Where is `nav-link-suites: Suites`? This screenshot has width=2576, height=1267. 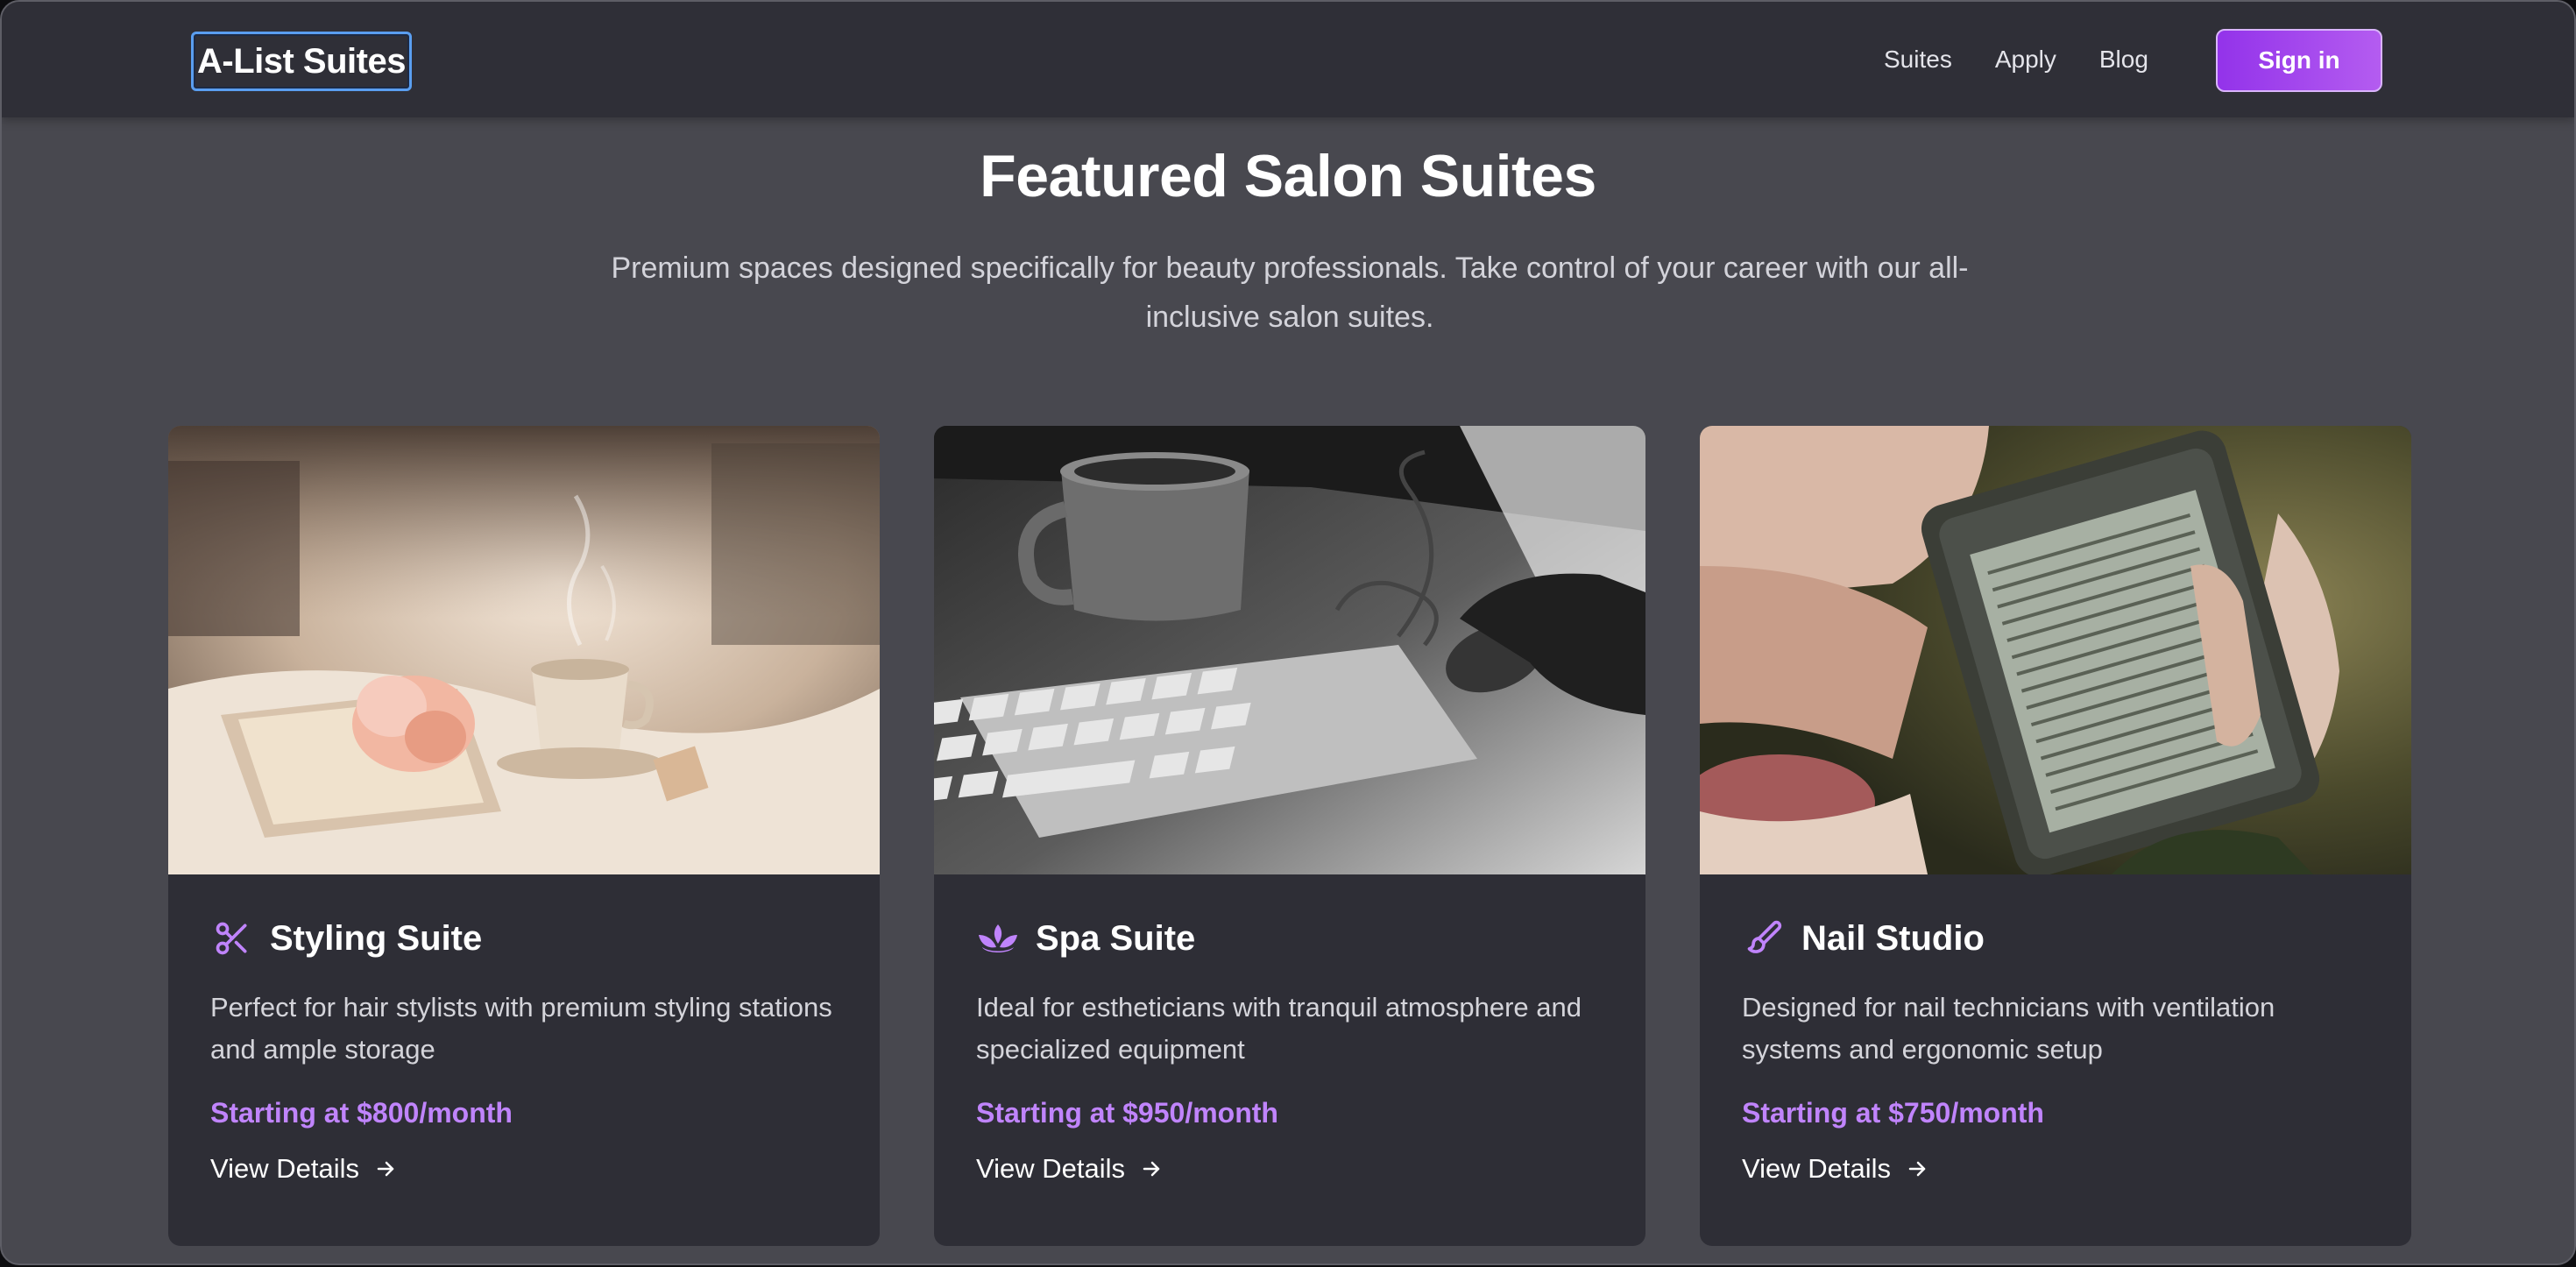
nav-link-suites: Suites is located at coordinates (1918, 60).